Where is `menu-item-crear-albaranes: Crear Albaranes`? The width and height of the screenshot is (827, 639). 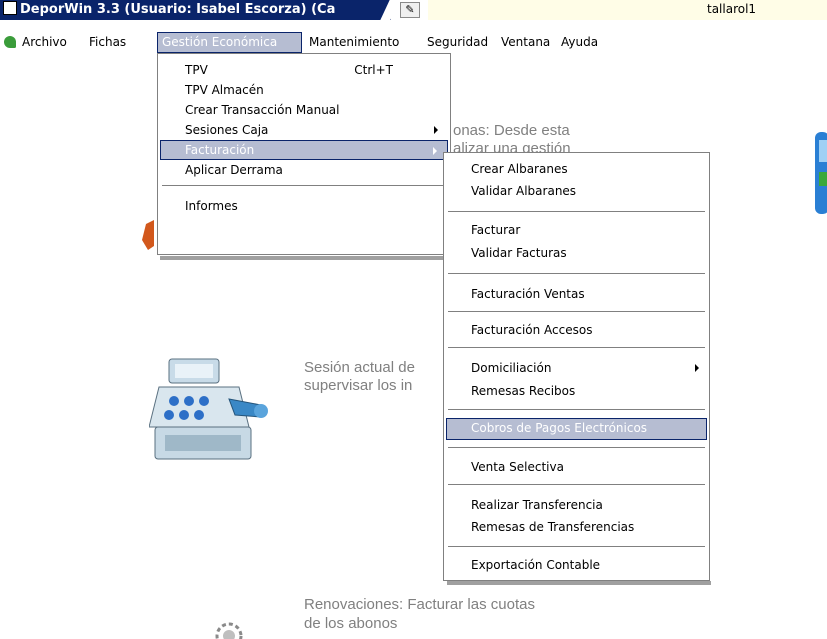
menu-item-crear-albaranes: Crear Albaranes is located at coordinates (576, 169).